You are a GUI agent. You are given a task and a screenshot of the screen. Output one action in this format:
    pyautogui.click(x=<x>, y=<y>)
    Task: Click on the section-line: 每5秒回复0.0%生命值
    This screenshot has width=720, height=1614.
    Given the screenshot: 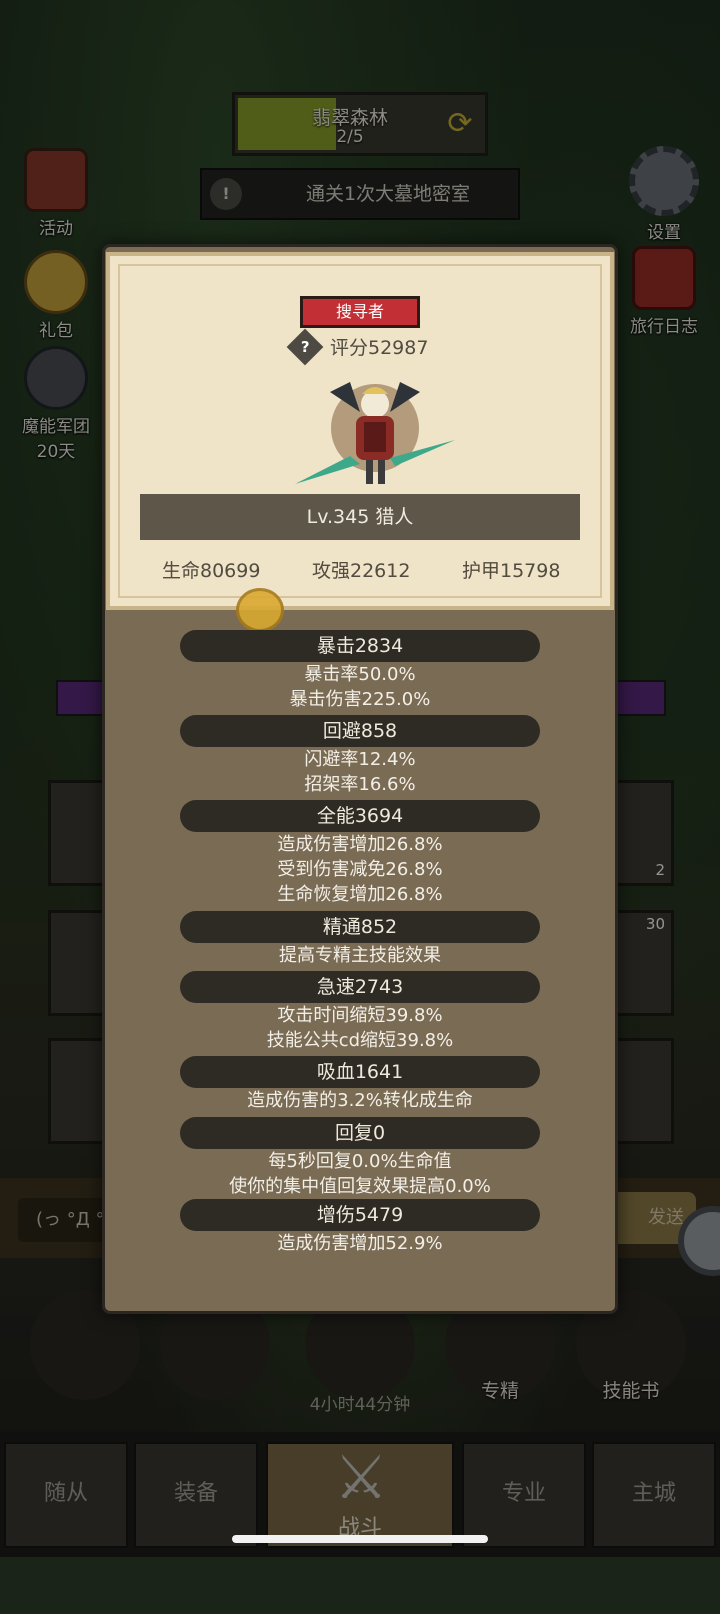 What is the action you would take?
    pyautogui.click(x=360, y=1161)
    